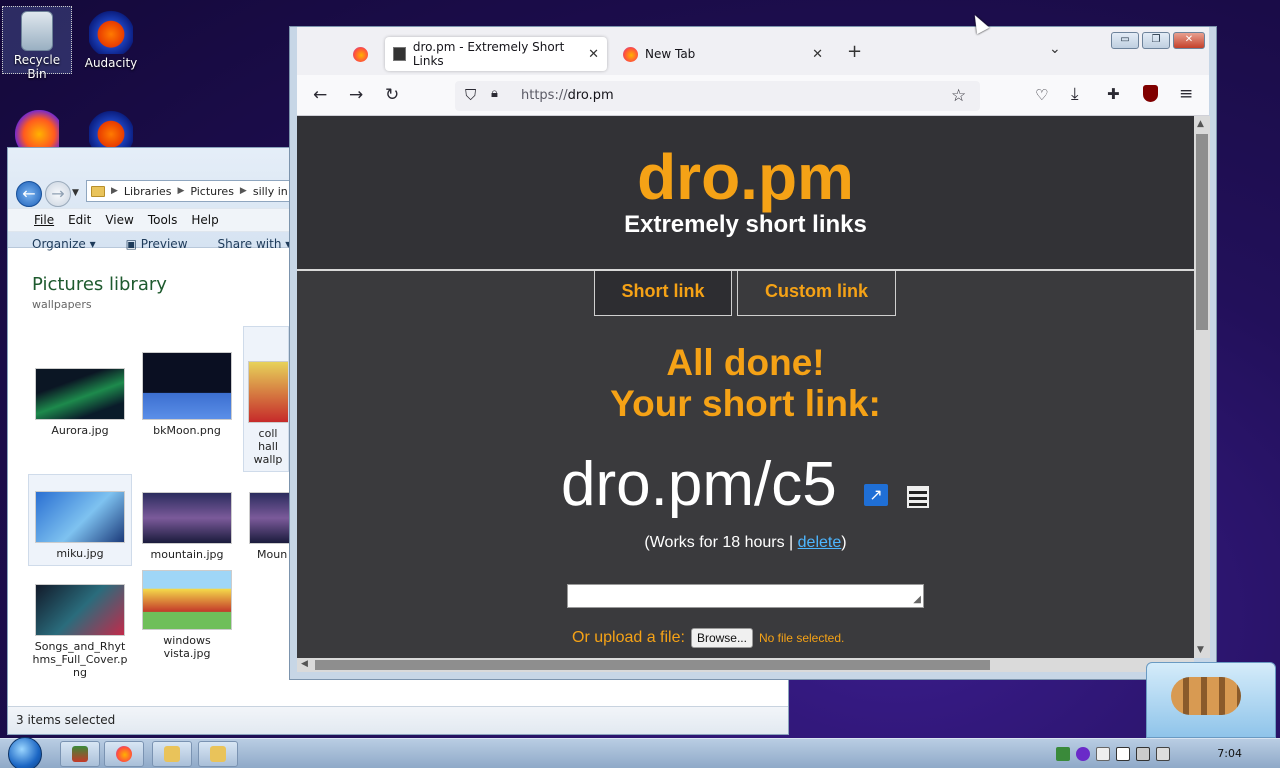 The height and width of the screenshot is (768, 1280). I want to click on audacity-icon, so click(111, 32).